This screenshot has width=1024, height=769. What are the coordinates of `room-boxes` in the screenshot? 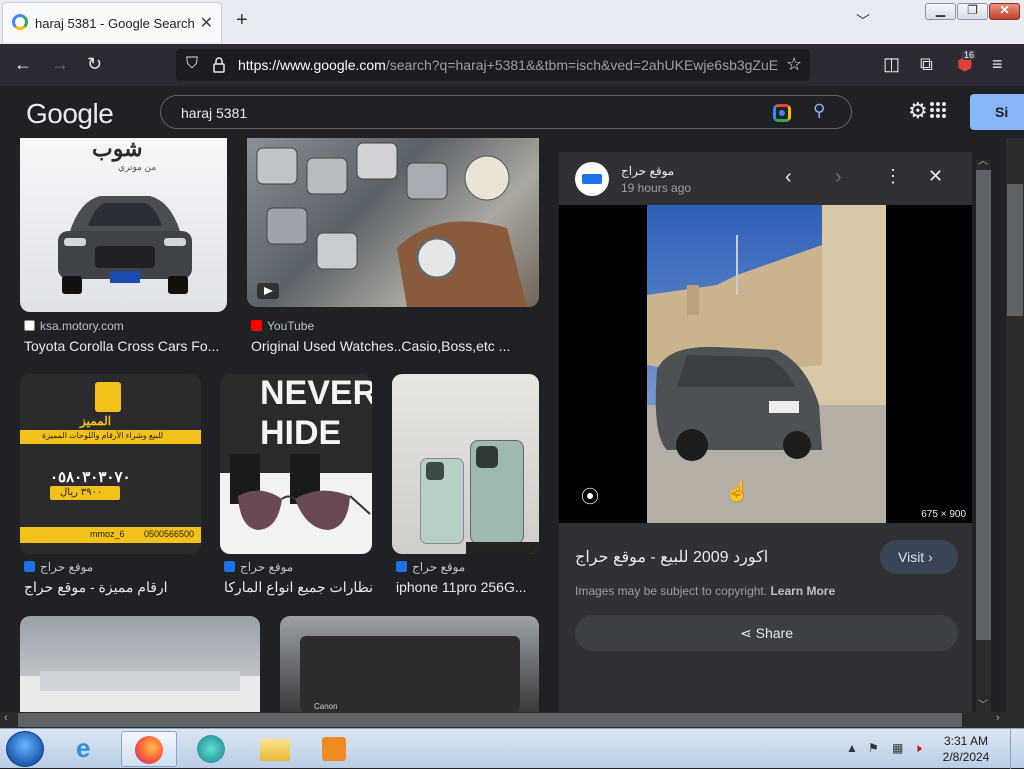 It's located at (140, 681).